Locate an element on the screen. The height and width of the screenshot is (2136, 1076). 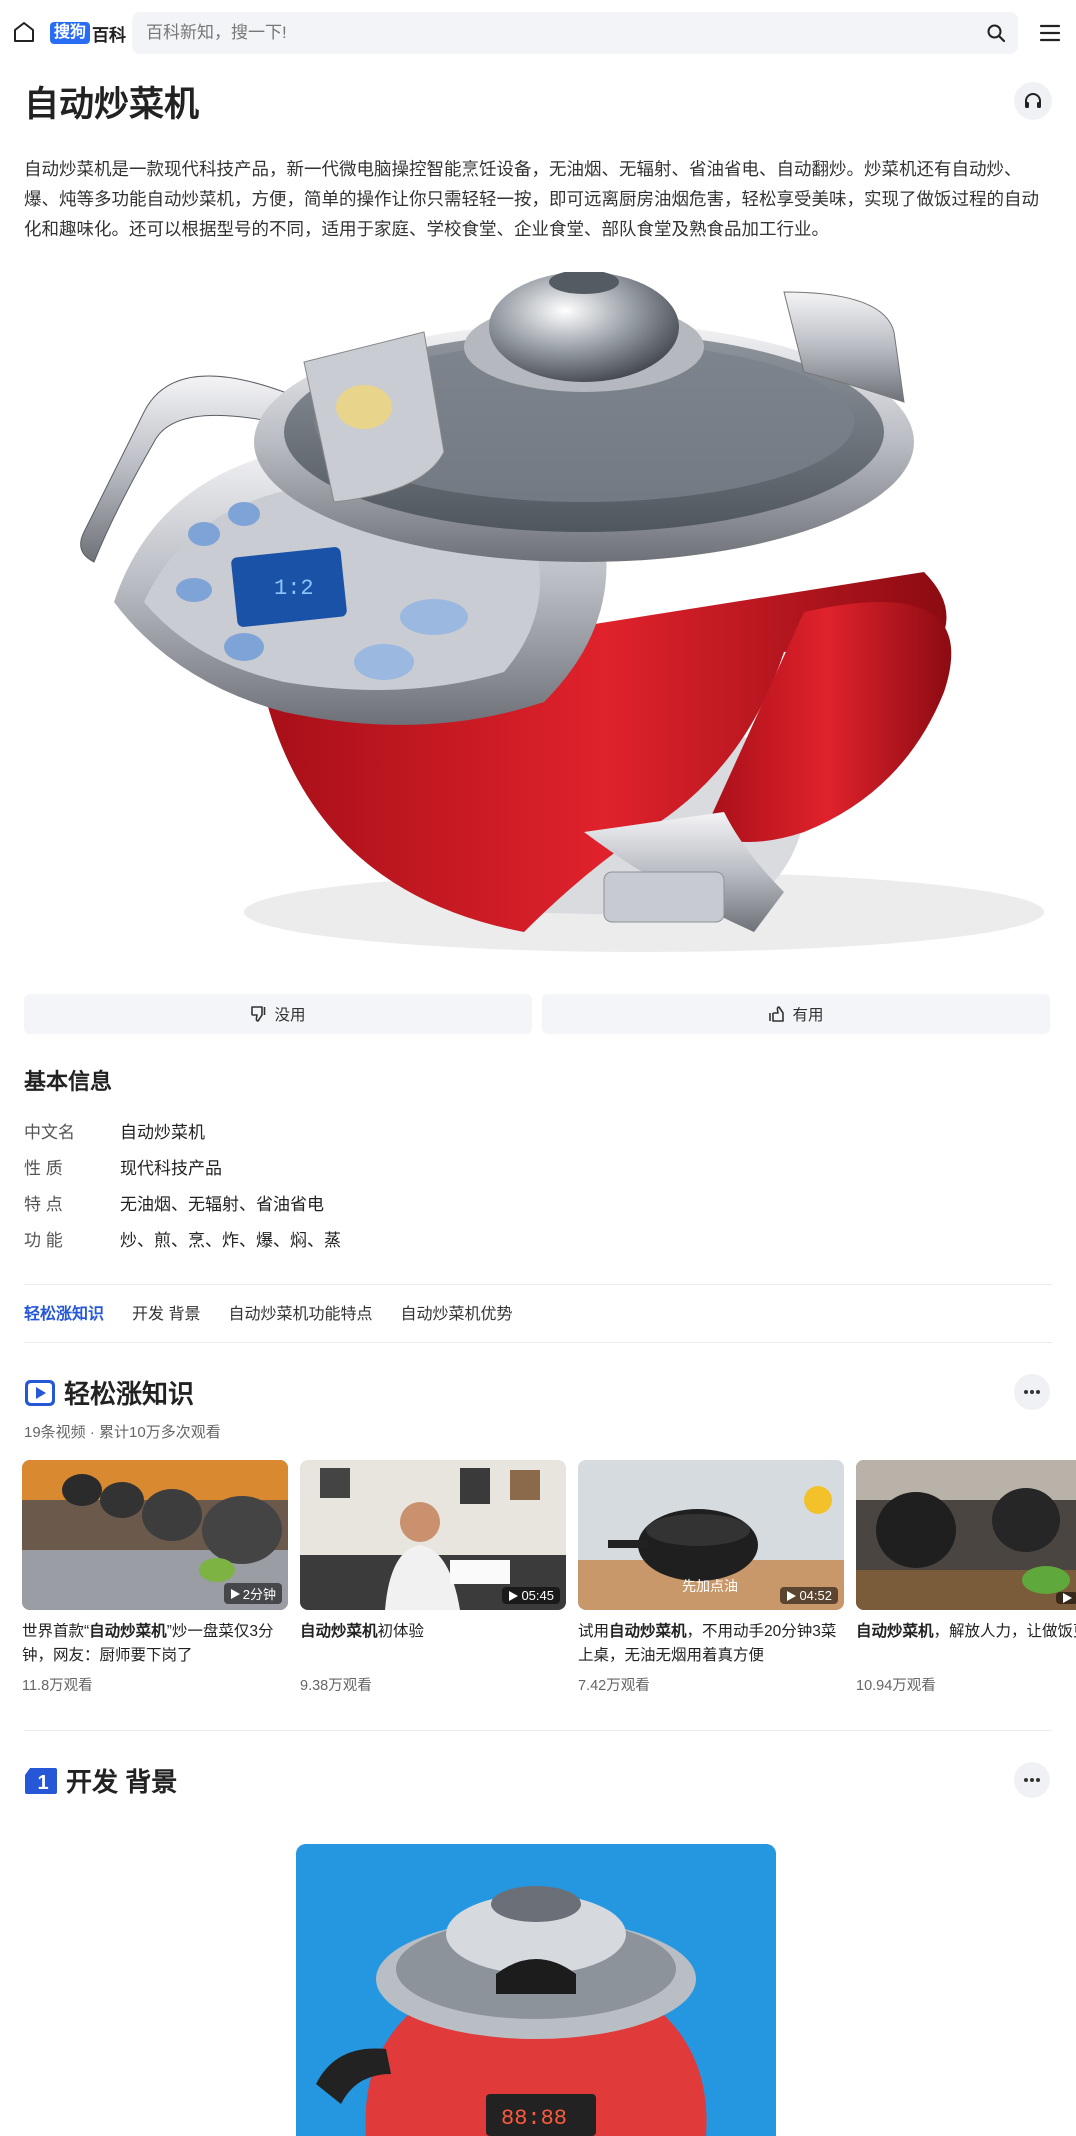
video-thumbnail: 05:45 is located at coordinates (433, 1535).